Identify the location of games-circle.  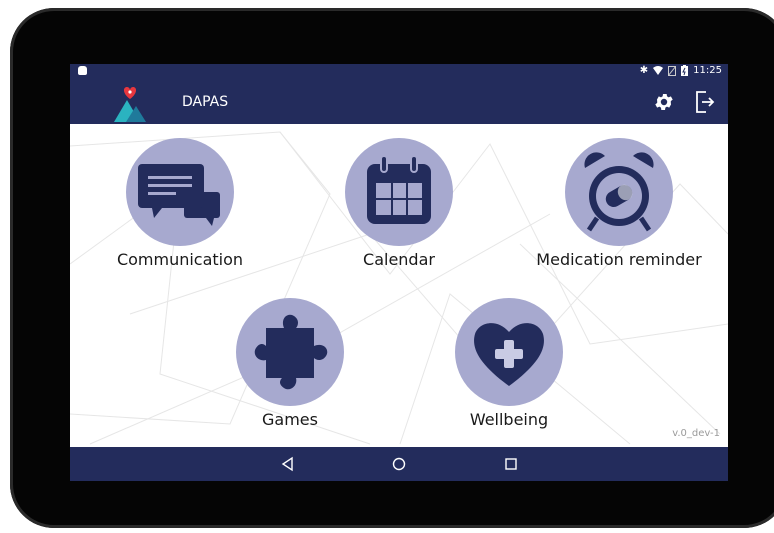
(290, 352).